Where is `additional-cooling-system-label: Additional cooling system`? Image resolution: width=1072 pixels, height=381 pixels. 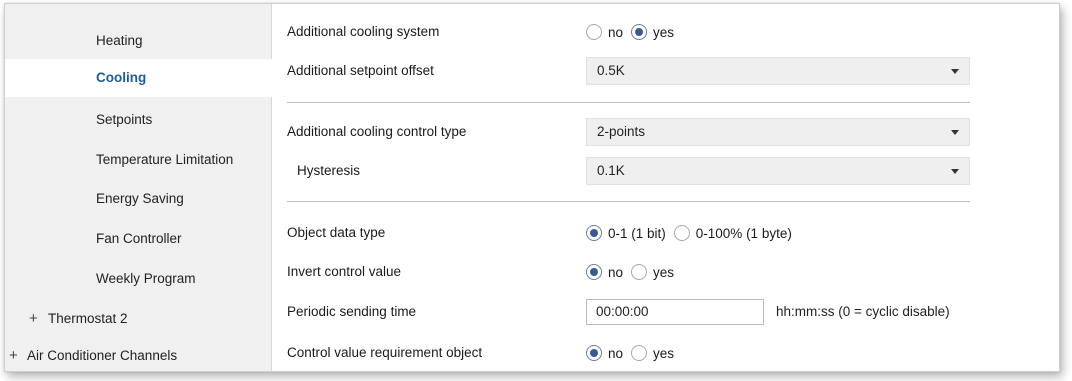
additional-cooling-system-label: Additional cooling system is located at coordinates (363, 31).